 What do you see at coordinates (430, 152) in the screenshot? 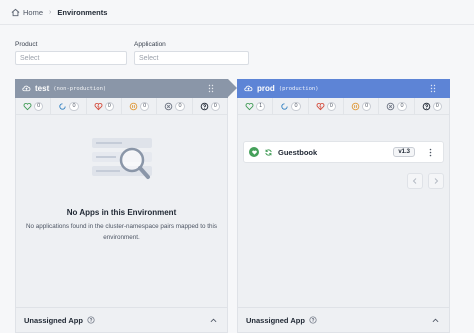
I see `more-options-icon` at bounding box center [430, 152].